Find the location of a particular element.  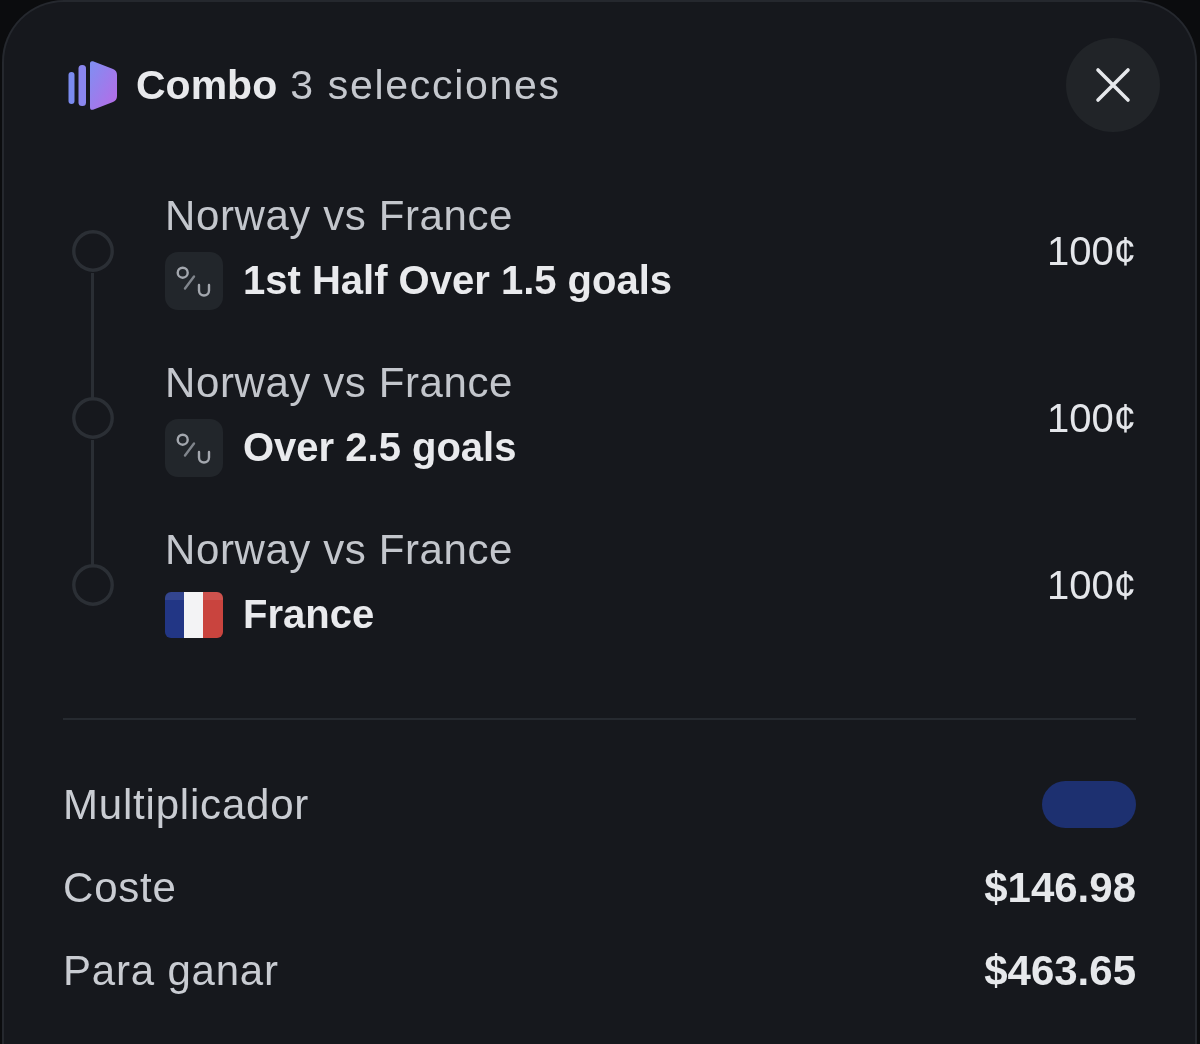

market-name: Over 2.5 goals is located at coordinates (380, 447).